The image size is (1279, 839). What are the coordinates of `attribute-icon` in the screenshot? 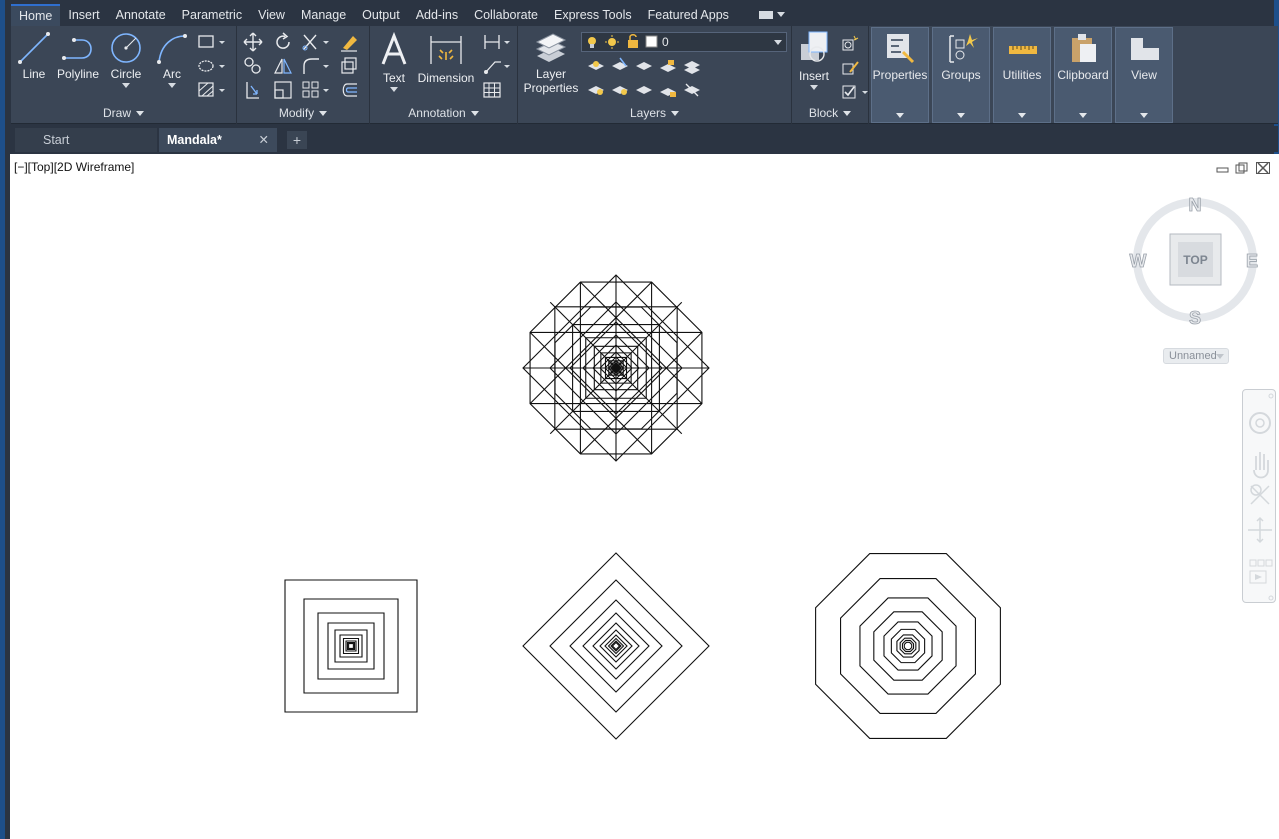 It's located at (855, 92).